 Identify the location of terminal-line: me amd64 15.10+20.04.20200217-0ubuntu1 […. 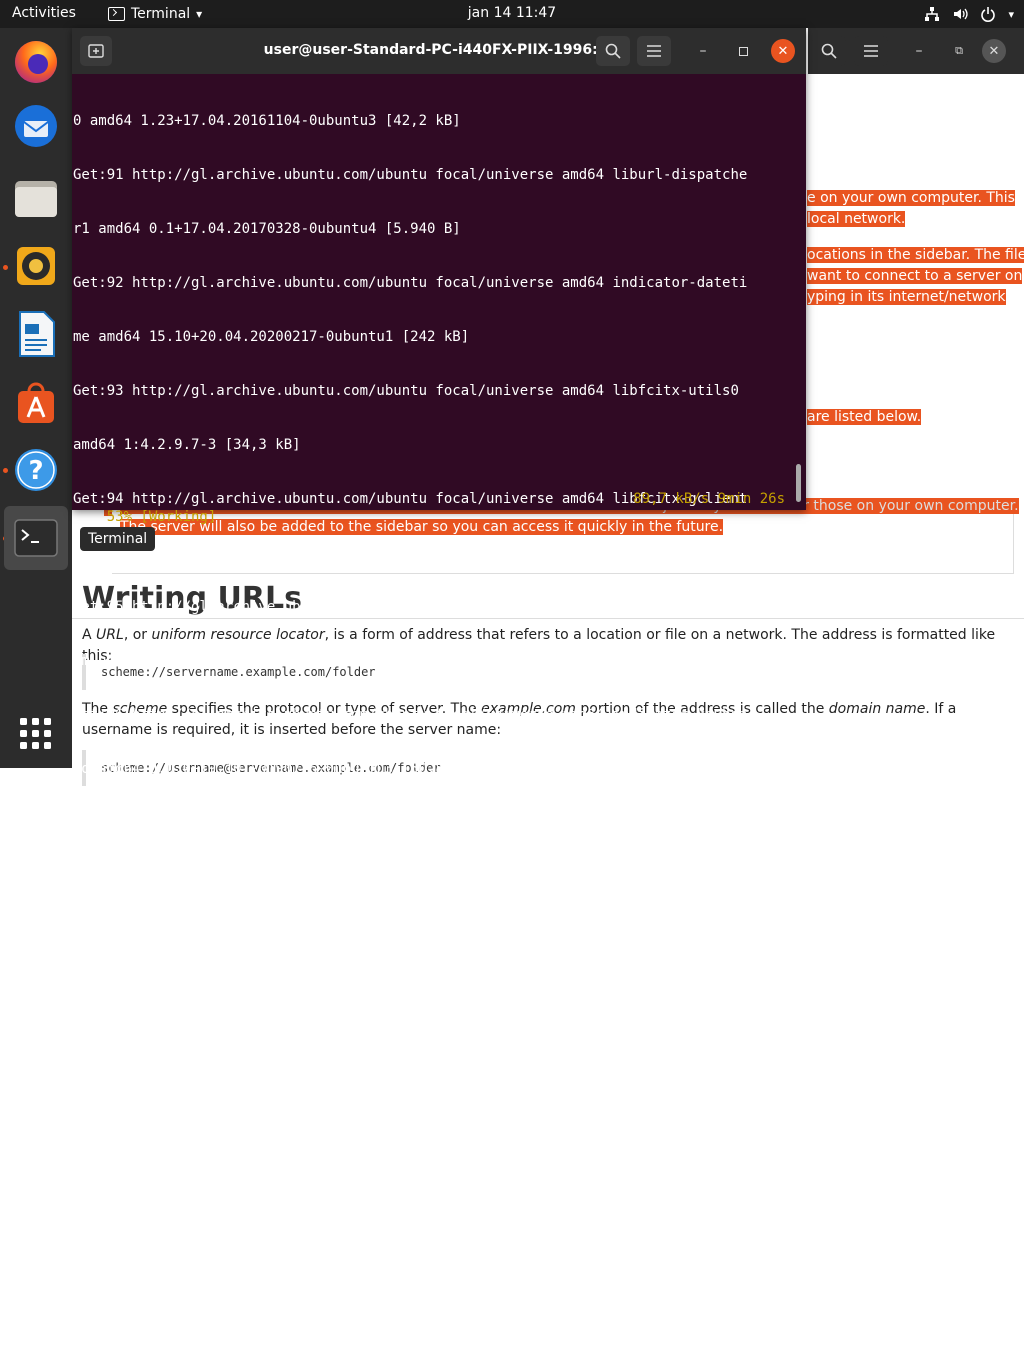
(271, 337).